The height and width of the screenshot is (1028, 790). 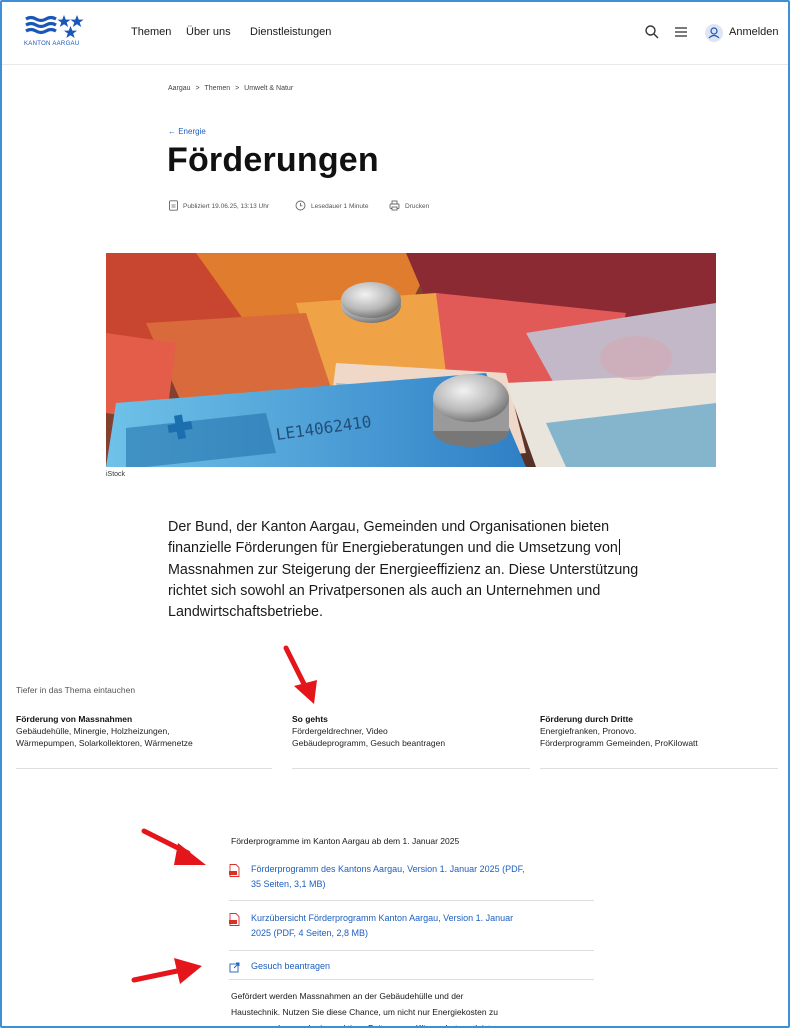 What do you see at coordinates (587, 719) in the screenshot?
I see `deeper-card-title: Förderung durch Dritte` at bounding box center [587, 719].